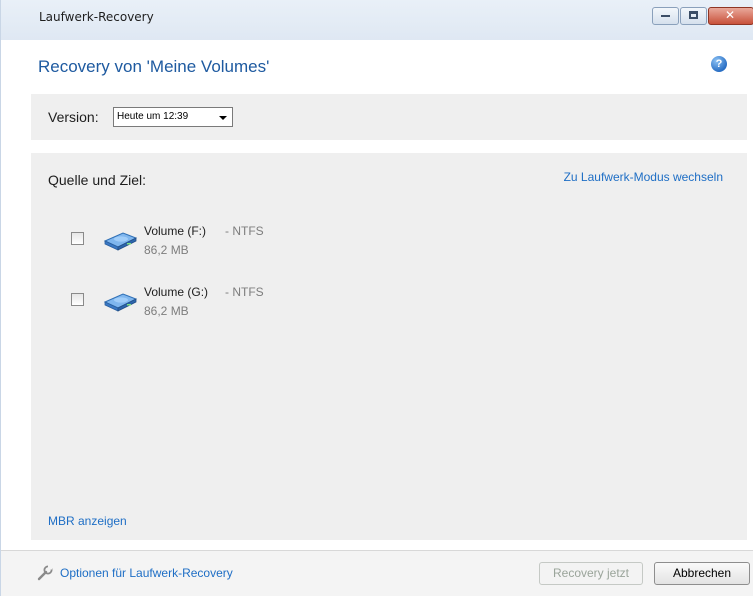 This screenshot has height=596, width=753. I want to click on maximize-icon, so click(693, 15).